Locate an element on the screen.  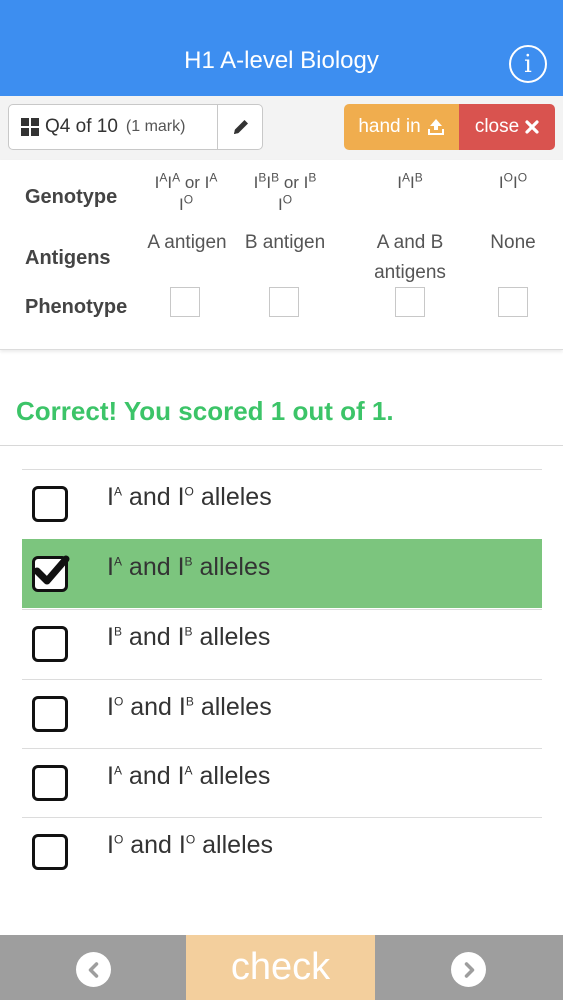
answer-option: IO and IB alleles is located at coordinates (282, 713).